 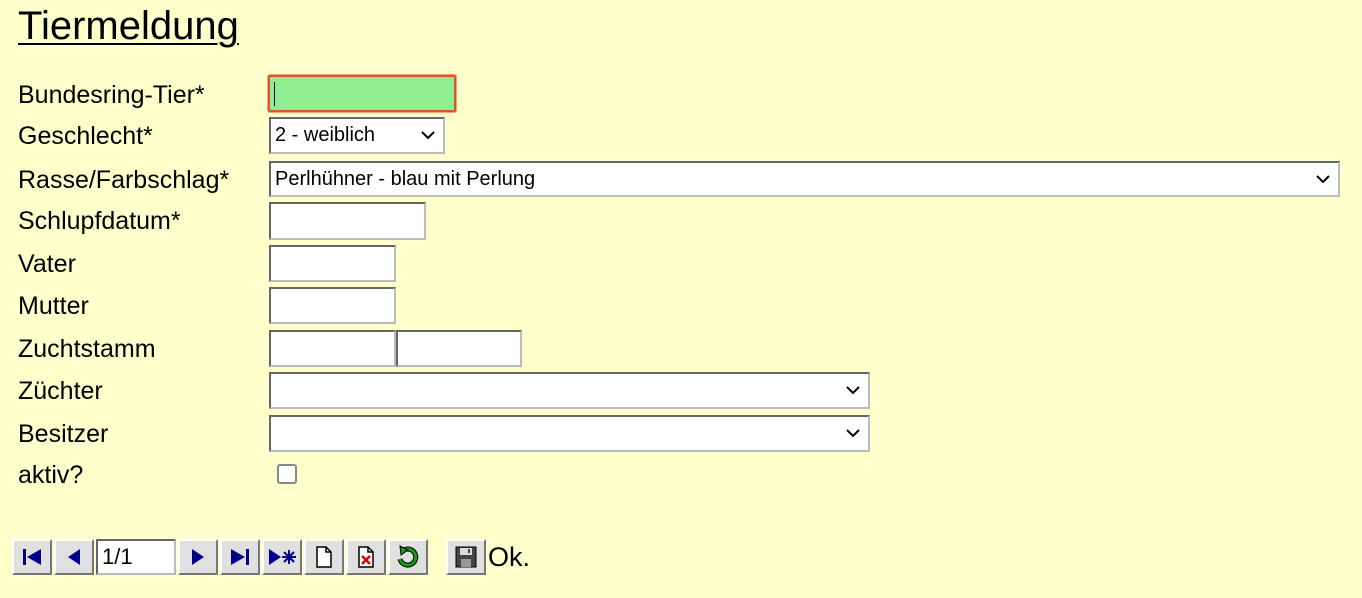 What do you see at coordinates (362, 93) in the screenshot?
I see `ring-input` at bounding box center [362, 93].